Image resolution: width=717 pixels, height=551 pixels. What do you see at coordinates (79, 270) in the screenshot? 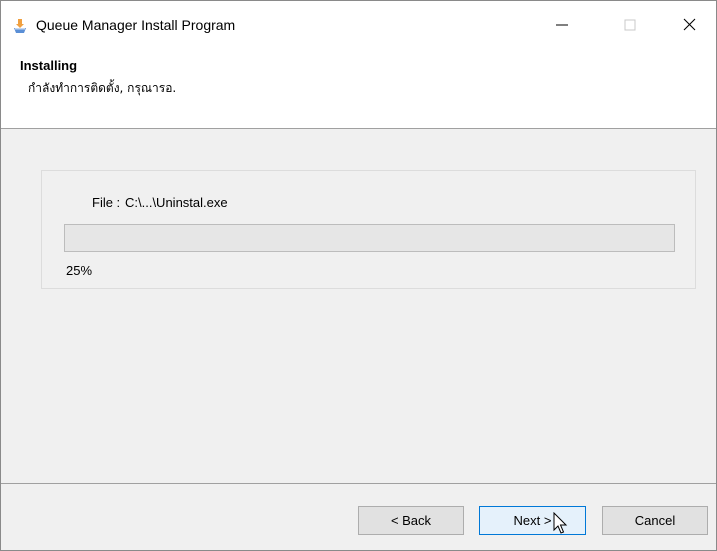
I see `progress-percent: 25%` at bounding box center [79, 270].